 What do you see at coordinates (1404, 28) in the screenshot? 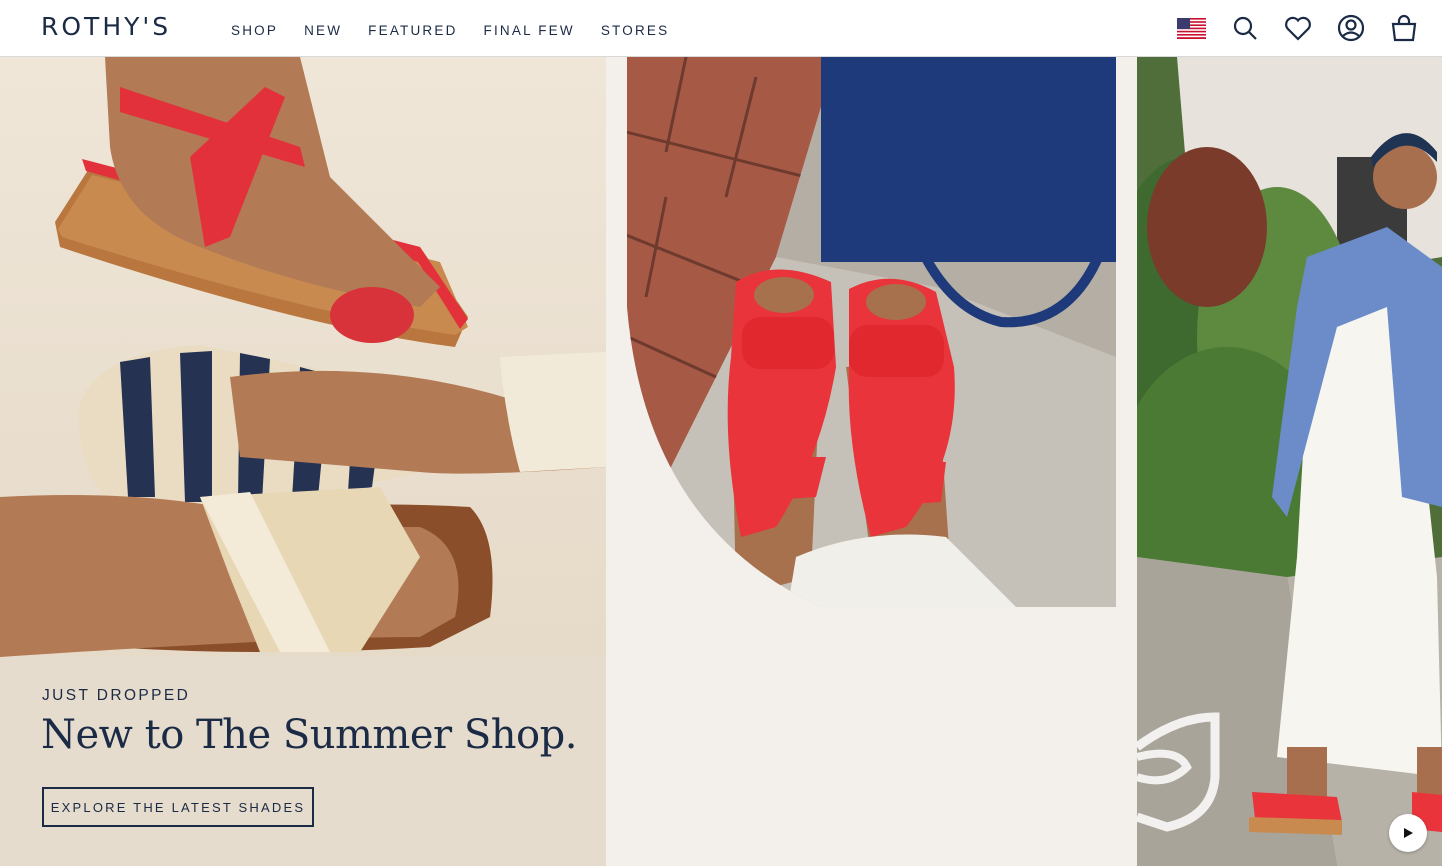
I see `shopping-bag-icon` at bounding box center [1404, 28].